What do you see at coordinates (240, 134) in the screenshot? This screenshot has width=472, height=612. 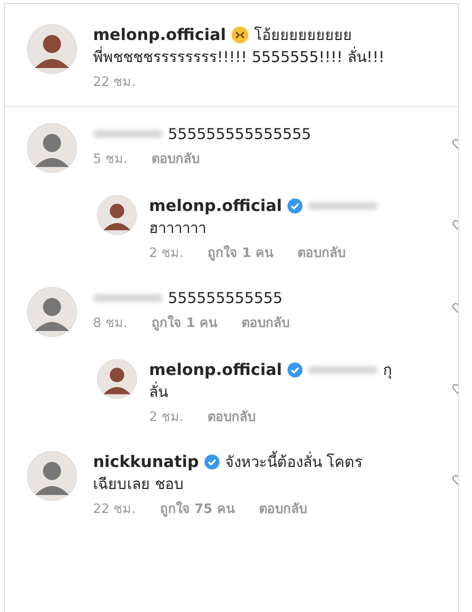 I see `comment-text: 555555555555555` at bounding box center [240, 134].